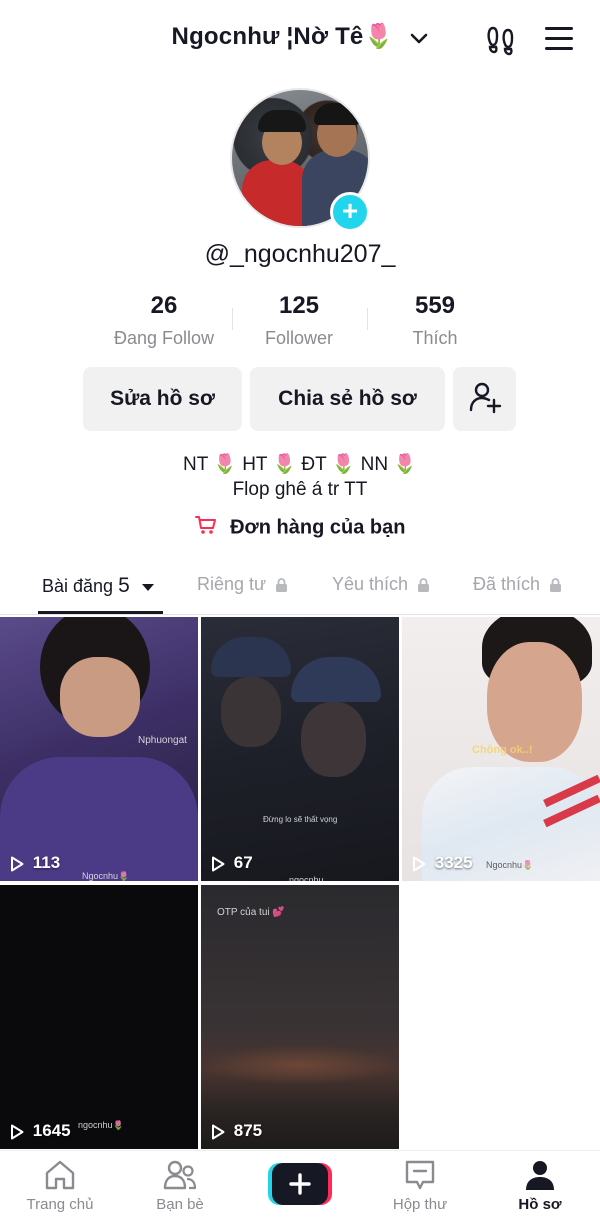 The width and height of the screenshot is (600, 1227). What do you see at coordinates (559, 39) in the screenshot?
I see `hamburger-menu-icon` at bounding box center [559, 39].